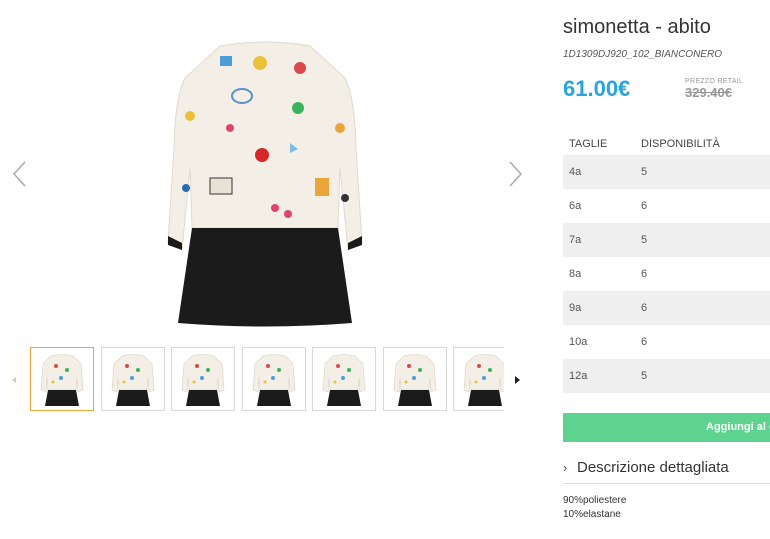  I want to click on thumbnails-next-button, so click(517, 380).